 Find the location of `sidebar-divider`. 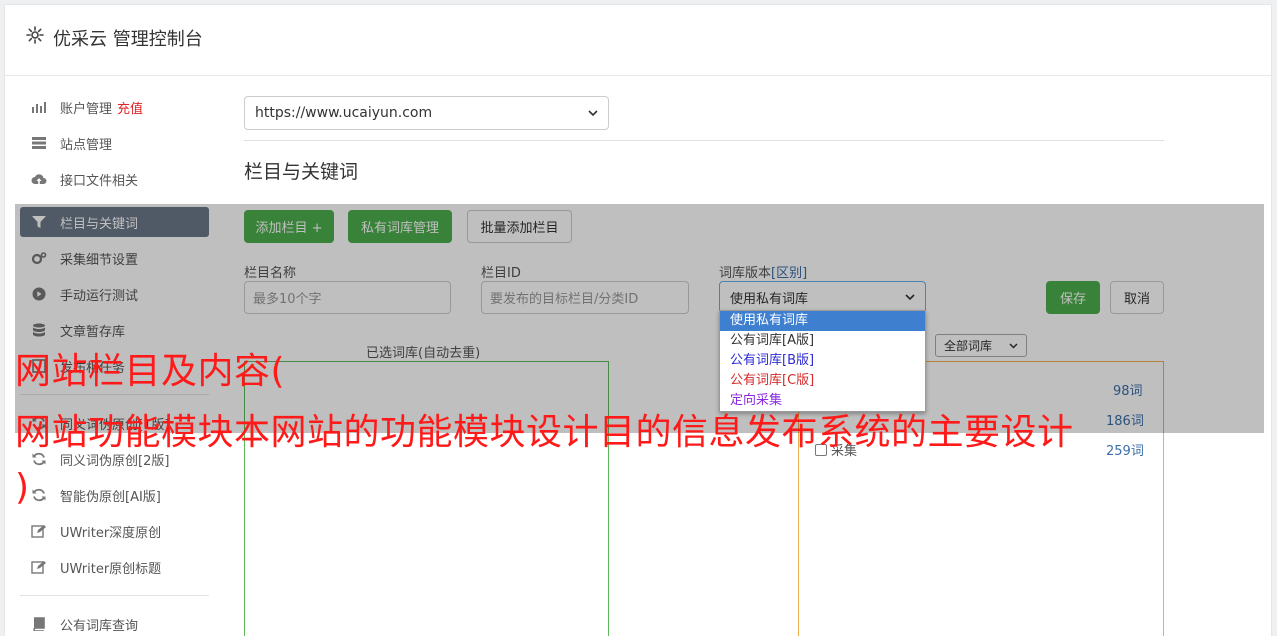

sidebar-divider is located at coordinates (114, 595).